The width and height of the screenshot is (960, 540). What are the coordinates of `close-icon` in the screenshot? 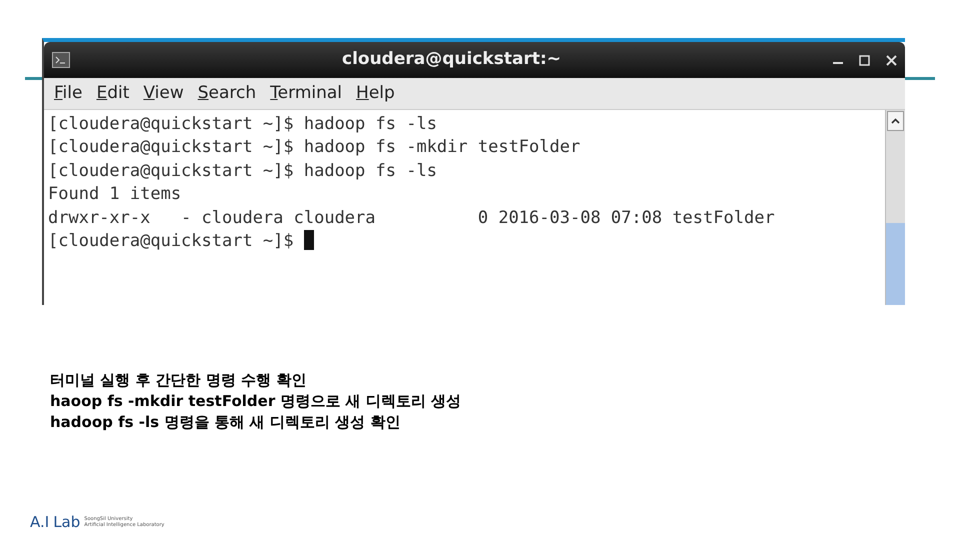 It's located at (891, 60).